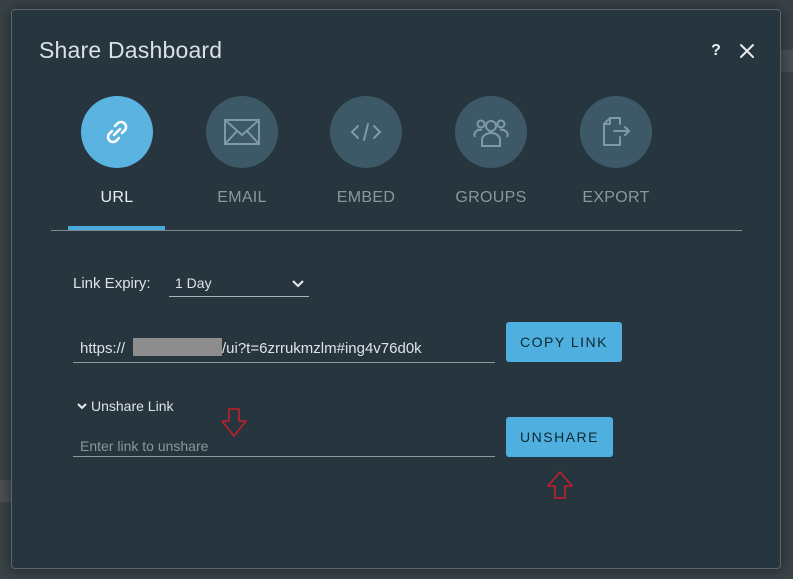 This screenshot has width=793, height=579. I want to click on unshare-link-input, so click(284, 444).